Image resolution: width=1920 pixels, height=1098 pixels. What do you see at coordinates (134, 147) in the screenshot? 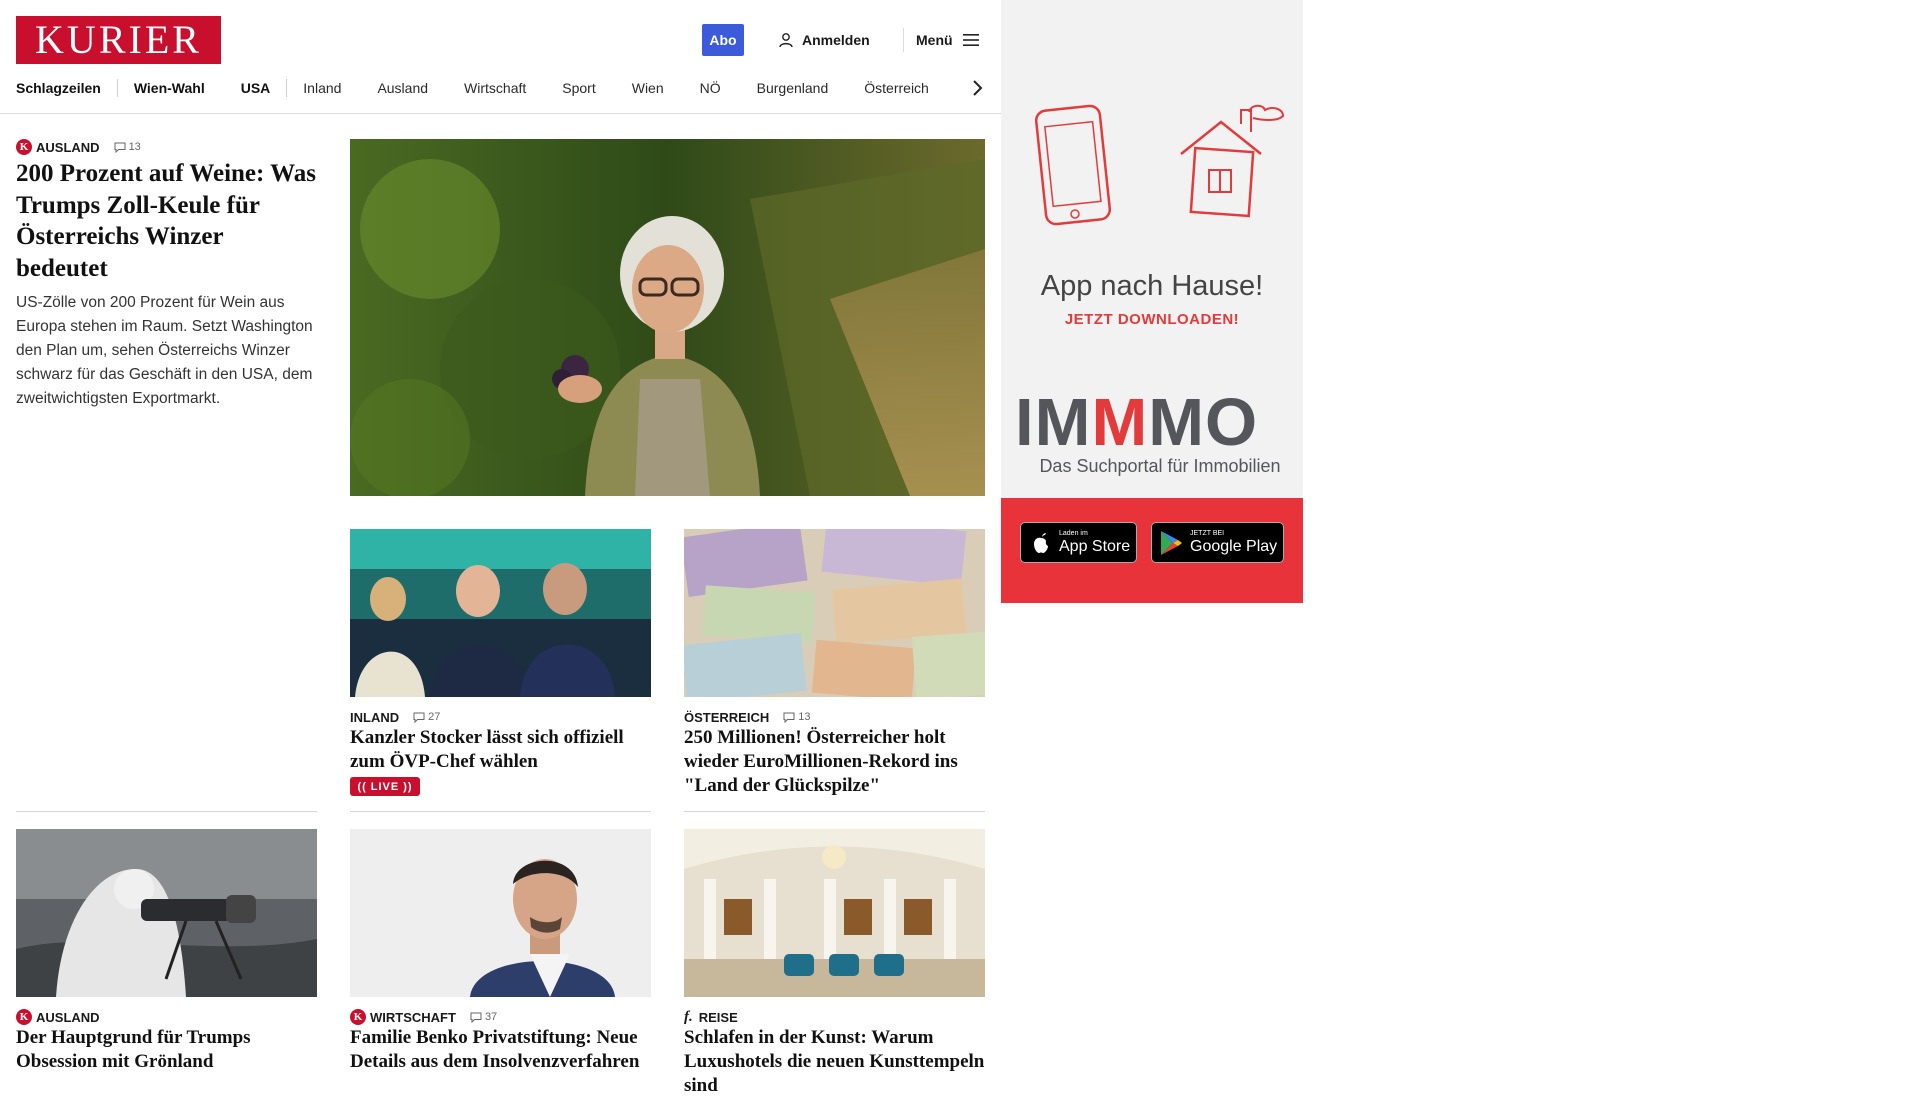
I see `lead-comment-count: 13` at bounding box center [134, 147].